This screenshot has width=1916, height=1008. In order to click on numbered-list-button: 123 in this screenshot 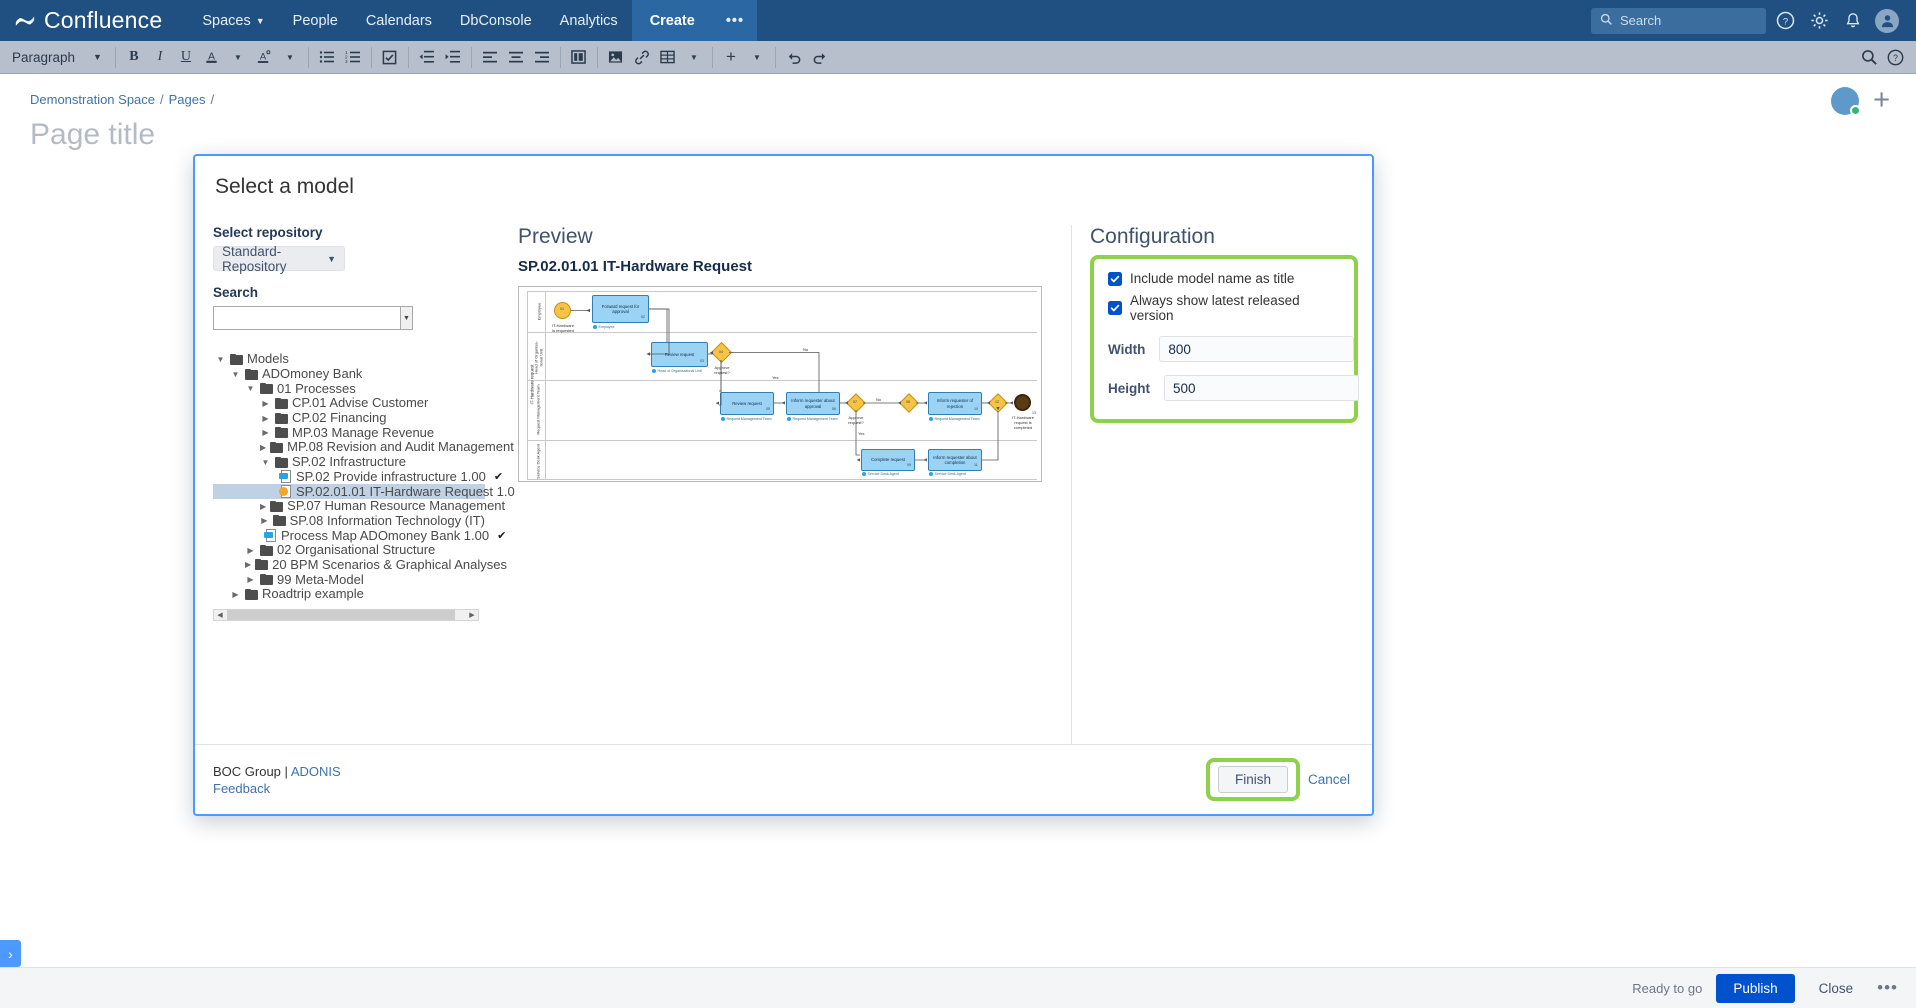, I will do `click(353, 57)`.